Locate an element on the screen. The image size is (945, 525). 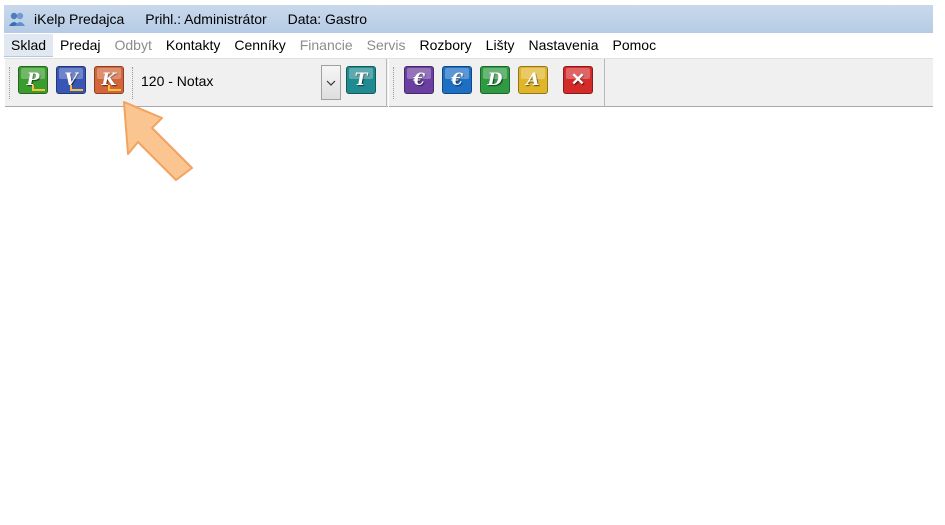
toolbar-separator is located at coordinates (133, 83).